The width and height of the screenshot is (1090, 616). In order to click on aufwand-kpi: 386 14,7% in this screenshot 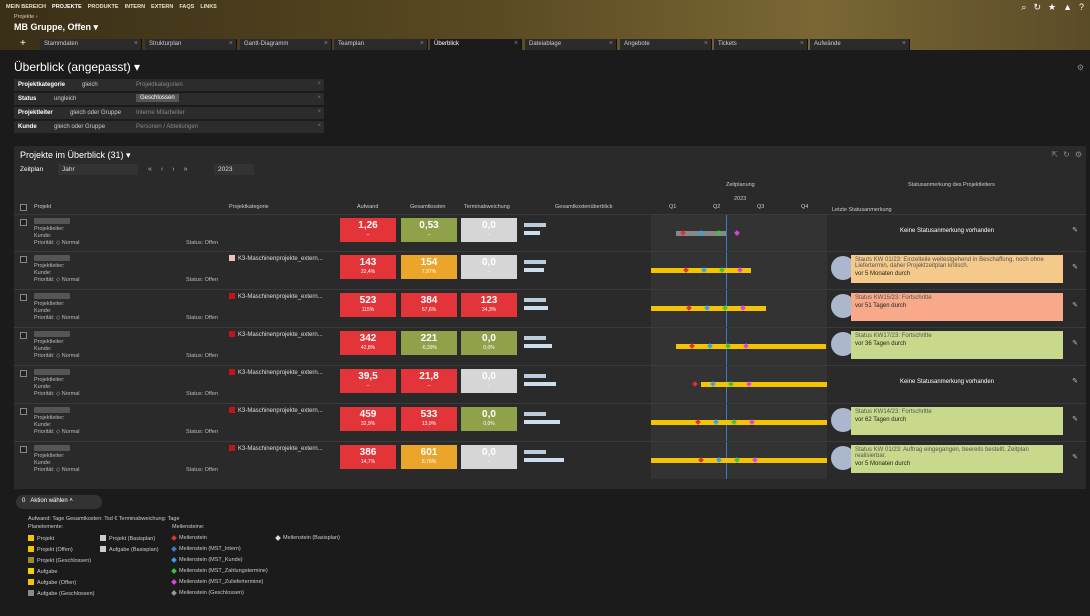, I will do `click(368, 457)`.